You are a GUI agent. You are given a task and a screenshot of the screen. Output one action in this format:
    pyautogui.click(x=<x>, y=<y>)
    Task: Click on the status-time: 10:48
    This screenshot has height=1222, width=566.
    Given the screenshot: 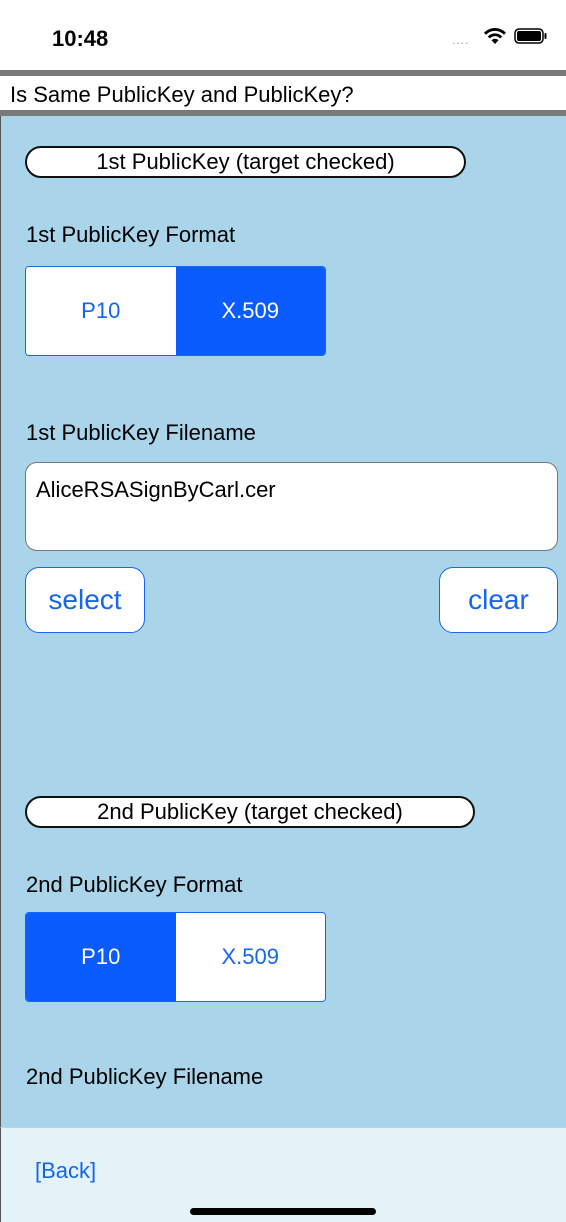 What is the action you would take?
    pyautogui.click(x=80, y=38)
    